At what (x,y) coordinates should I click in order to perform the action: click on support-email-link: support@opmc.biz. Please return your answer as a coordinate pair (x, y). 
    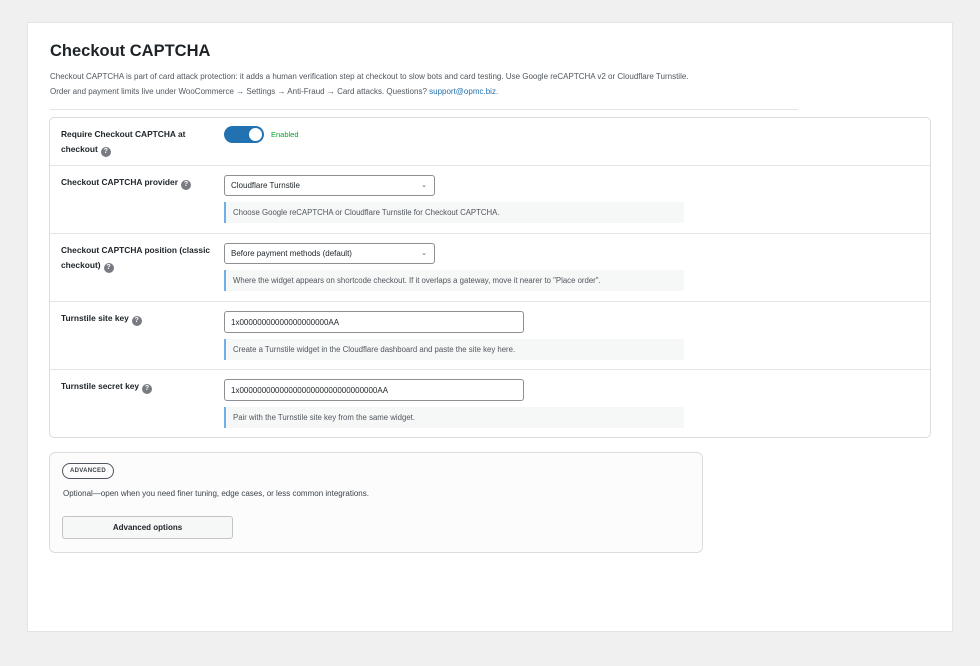
    Looking at the image, I should click on (462, 91).